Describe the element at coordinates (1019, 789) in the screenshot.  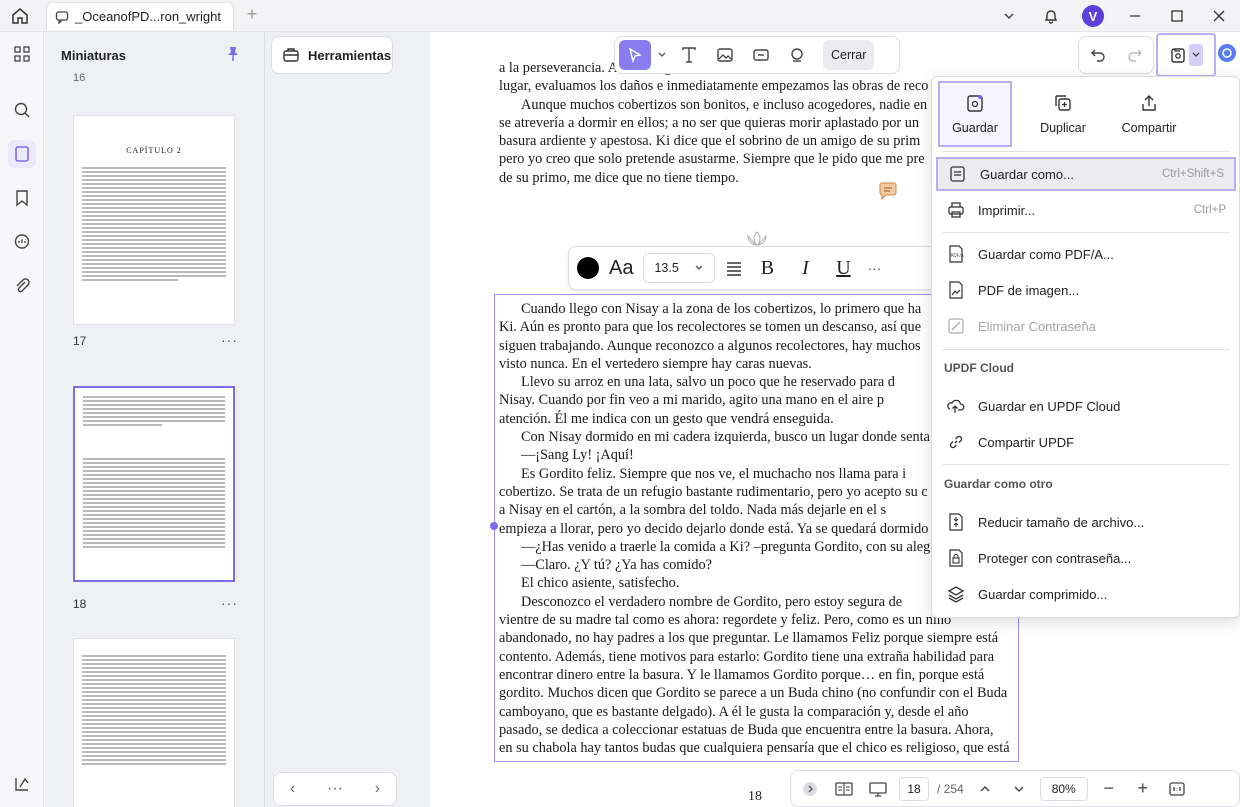
I see `next-page-button` at that location.